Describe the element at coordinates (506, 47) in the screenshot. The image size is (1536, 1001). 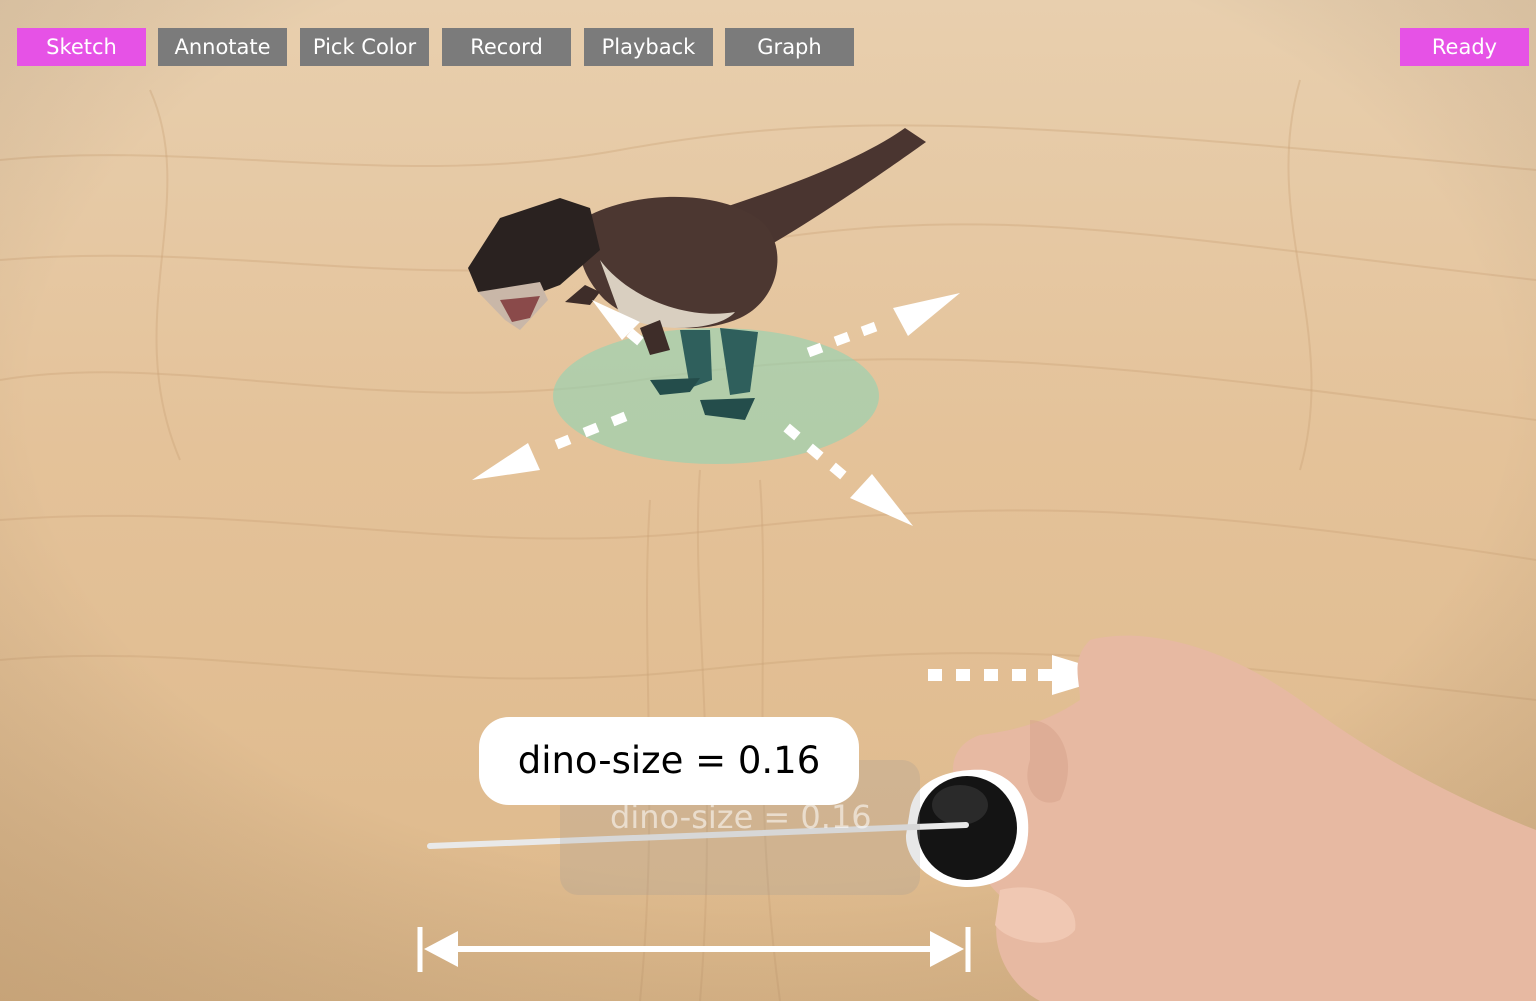
I see `record-button: Record` at that location.